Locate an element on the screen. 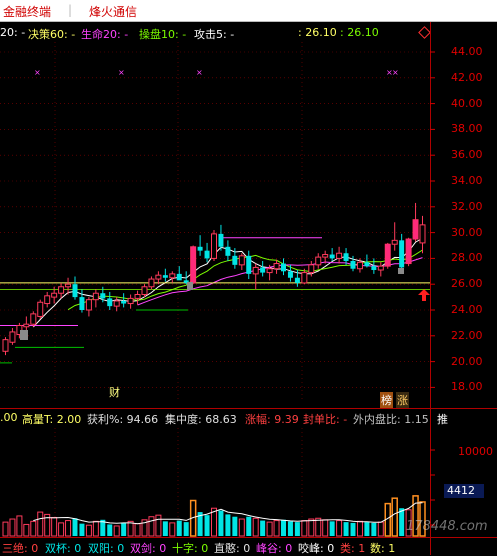 The image size is (497, 556). ind-jizhong: 集中度: 68.63 is located at coordinates (201, 419).